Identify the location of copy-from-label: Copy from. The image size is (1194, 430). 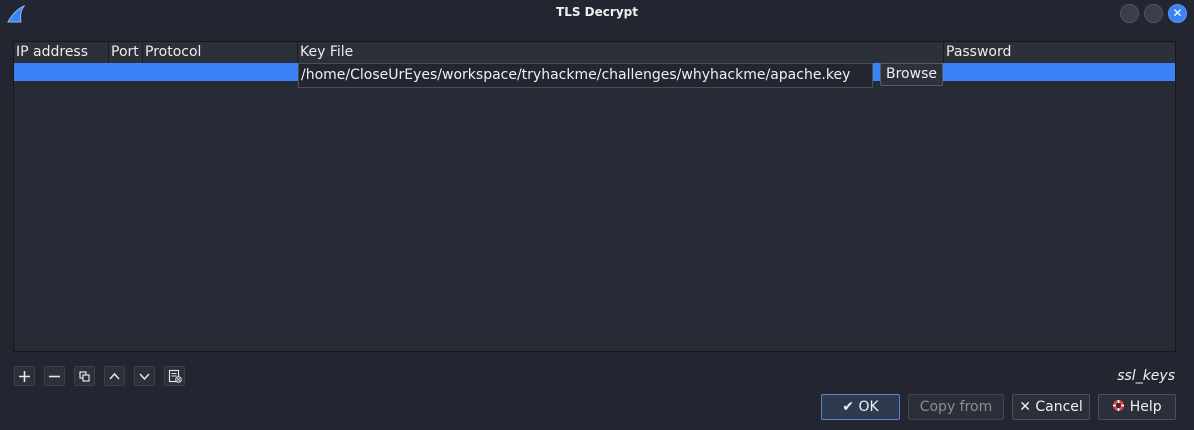
(956, 407).